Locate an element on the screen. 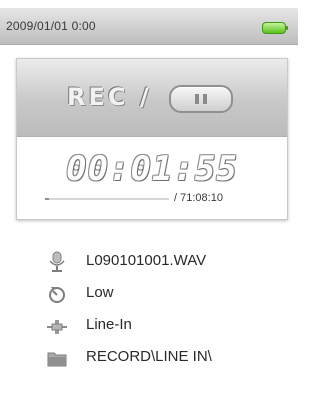 The width and height of the screenshot is (320, 398). recording-progress-bar is located at coordinates (107, 199).